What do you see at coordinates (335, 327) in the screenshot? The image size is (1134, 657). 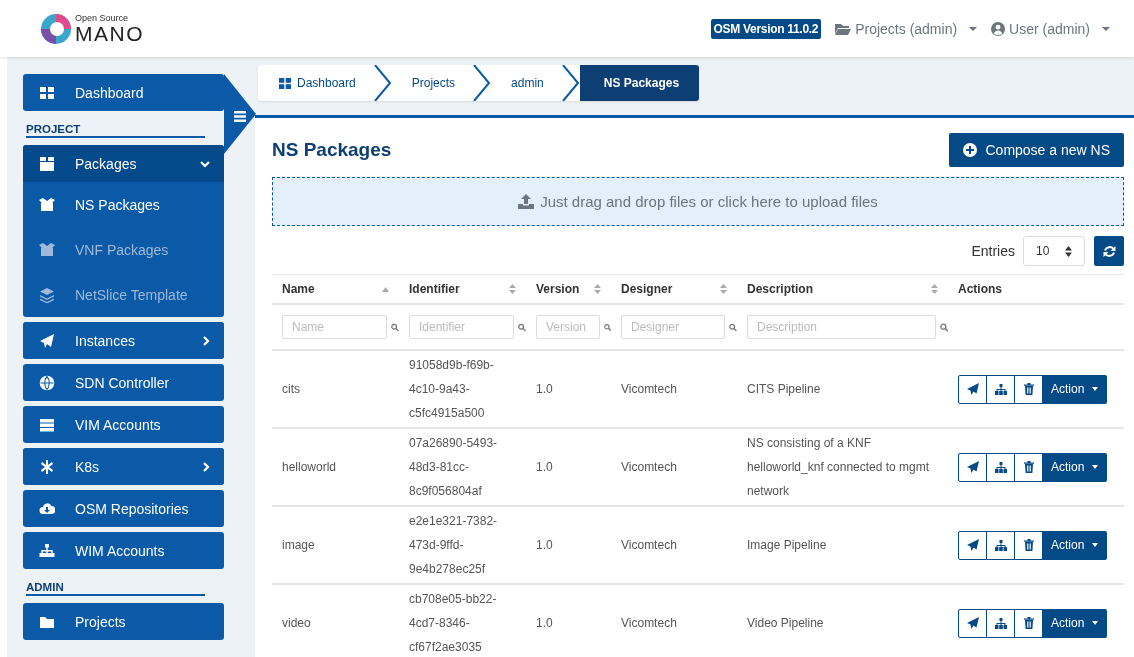 I see `filter-field: Name` at bounding box center [335, 327].